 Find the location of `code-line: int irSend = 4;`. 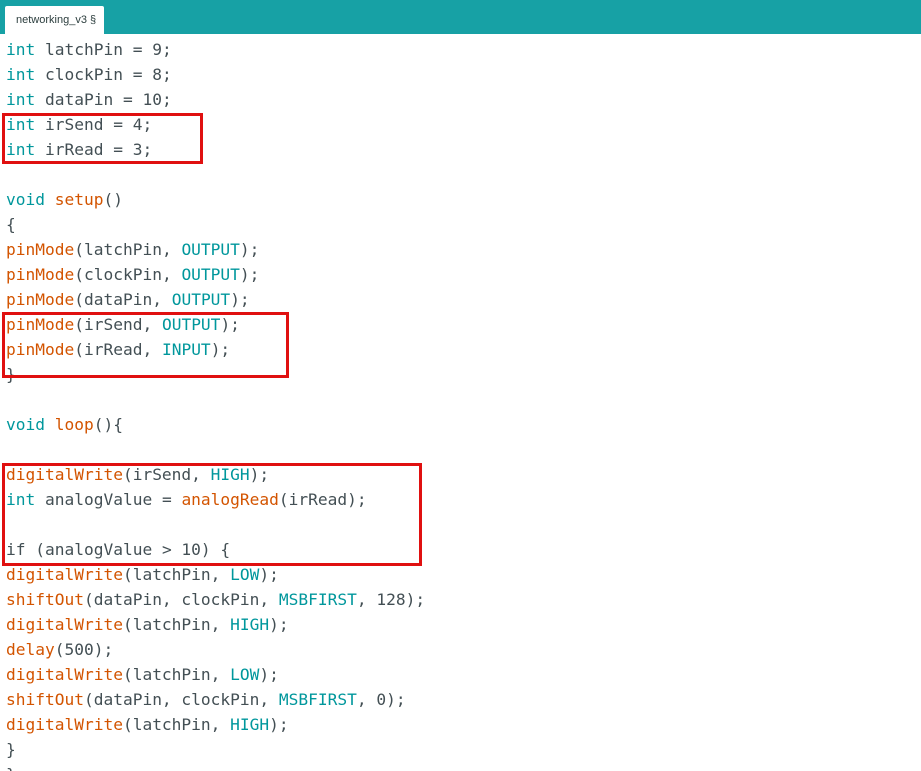

code-line: int irSend = 4; is located at coordinates (79, 124).